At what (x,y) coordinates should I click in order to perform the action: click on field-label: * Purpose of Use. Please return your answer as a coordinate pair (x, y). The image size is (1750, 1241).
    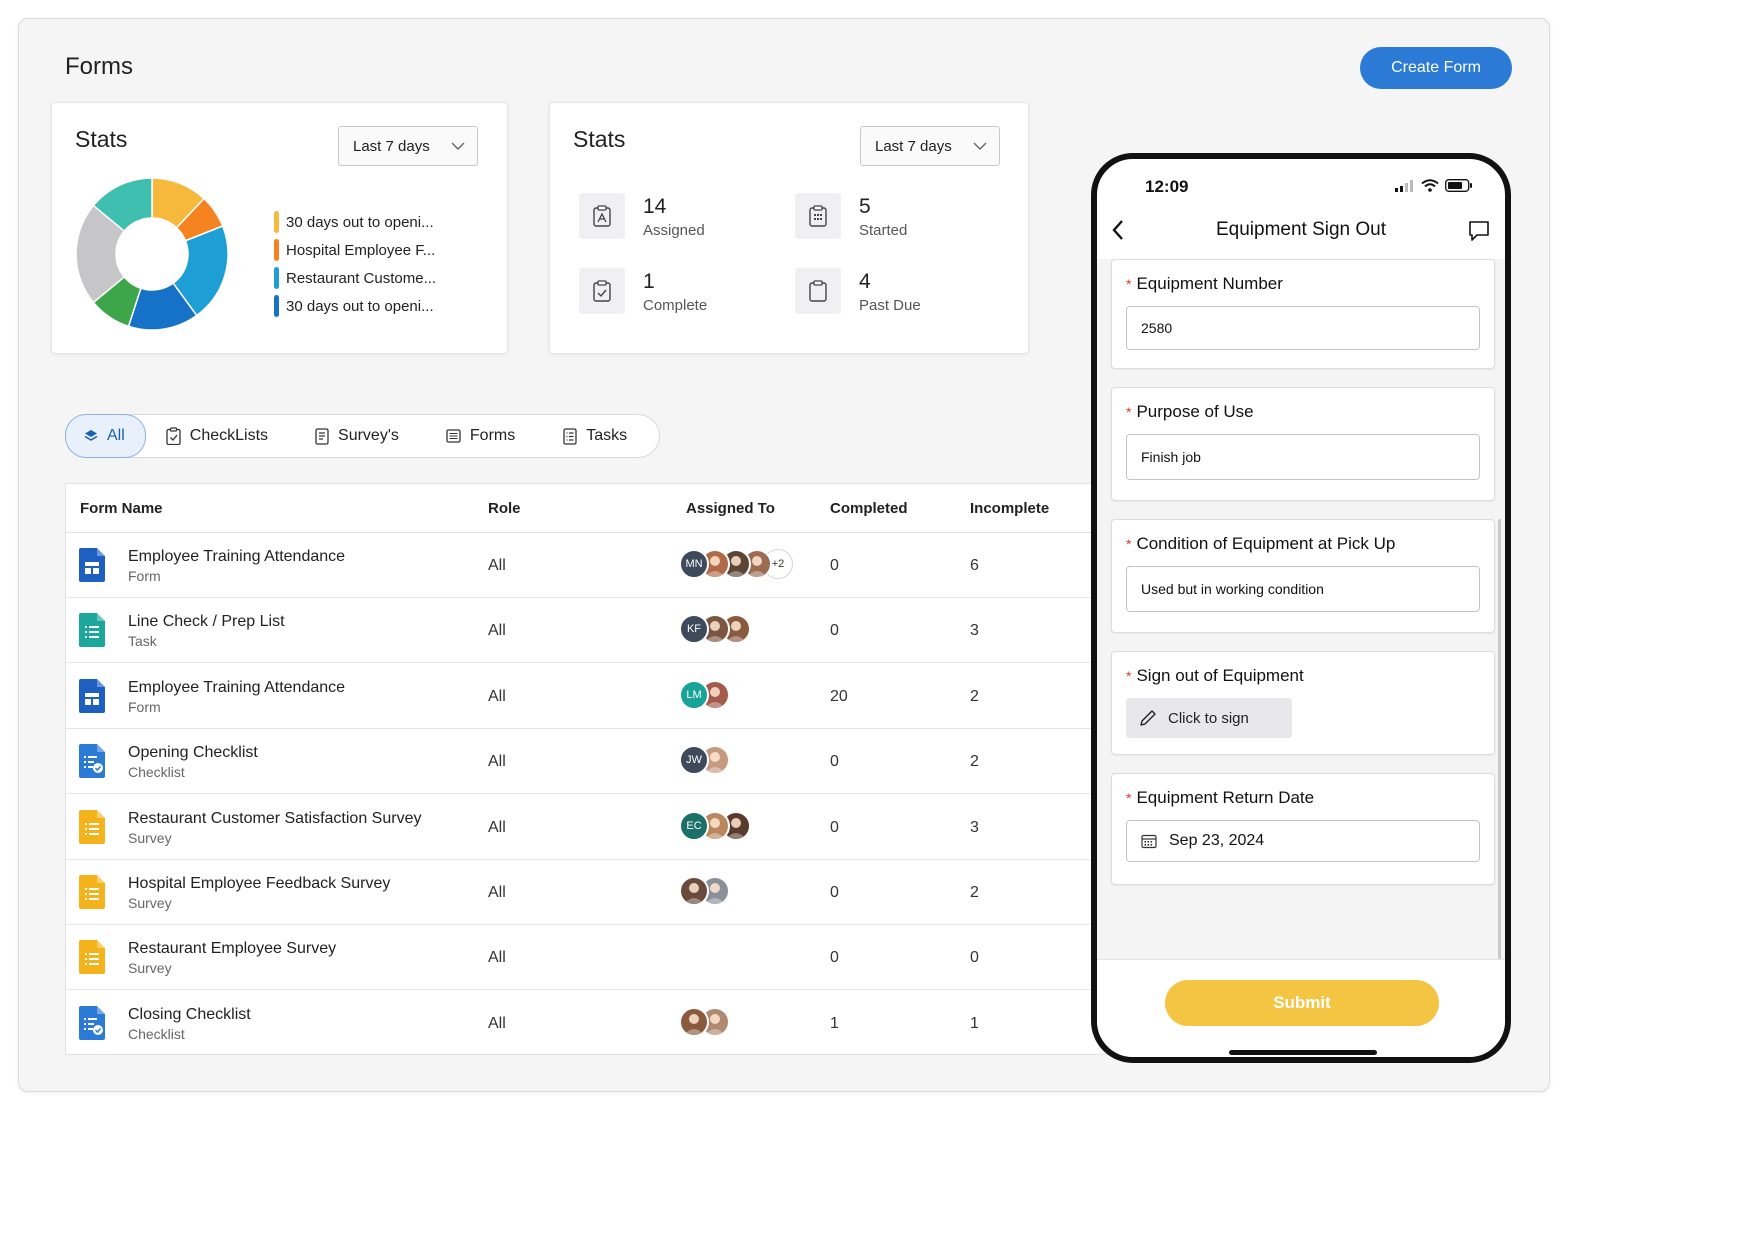
    Looking at the image, I should click on (1190, 412).